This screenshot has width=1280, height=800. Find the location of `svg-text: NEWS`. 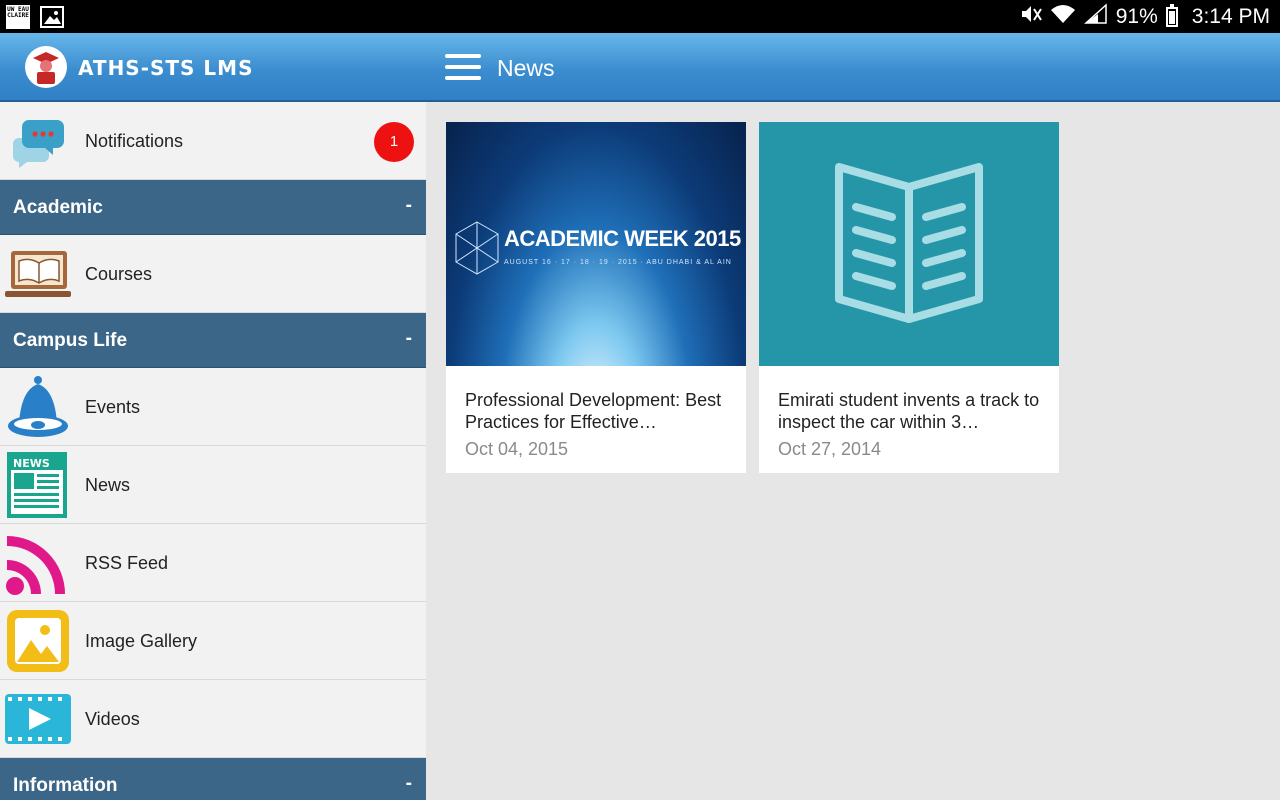

svg-text: NEWS is located at coordinates (31, 463).